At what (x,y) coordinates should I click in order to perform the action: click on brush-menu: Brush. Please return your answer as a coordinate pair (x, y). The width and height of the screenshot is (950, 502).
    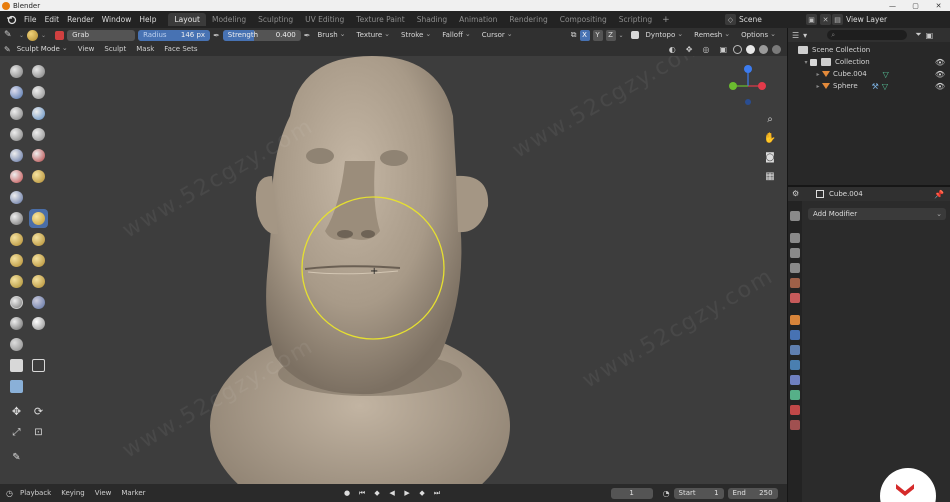
    Looking at the image, I should click on (331, 35).